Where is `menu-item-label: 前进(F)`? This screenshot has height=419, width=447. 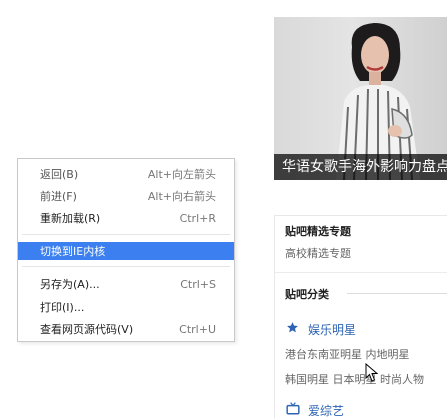
menu-item-label: 前进(F) is located at coordinates (58, 196).